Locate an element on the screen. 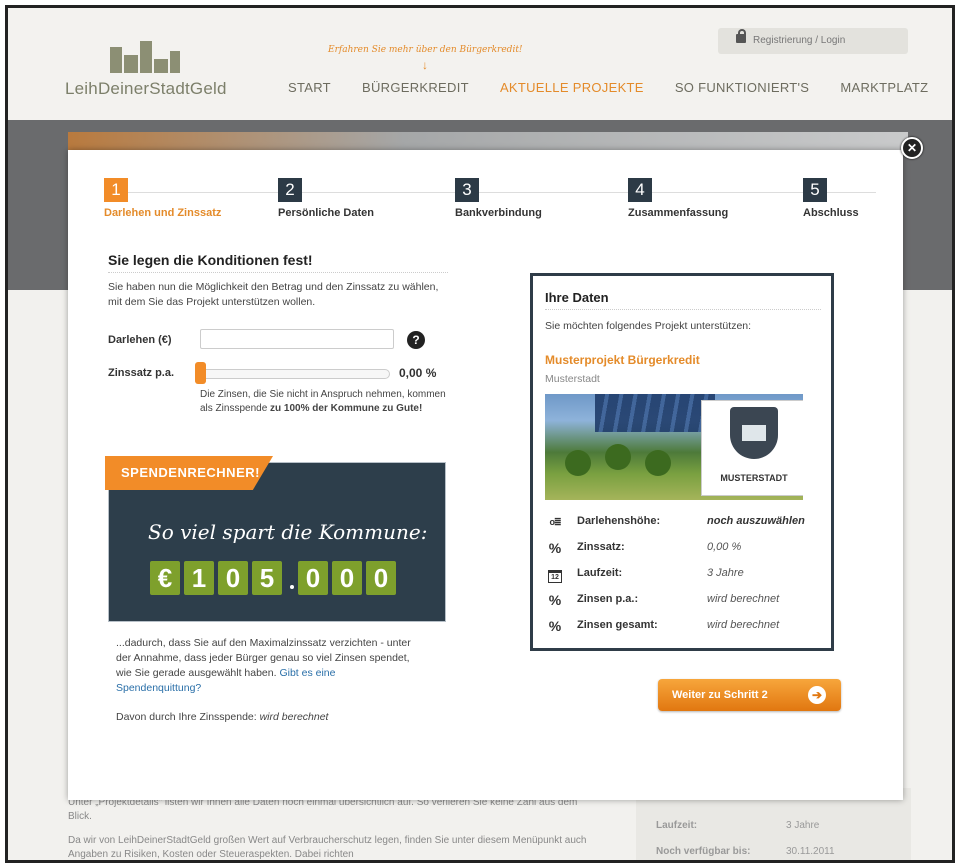 Image resolution: width=962 pixels, height=865 pixels. arrow-down-icon: ↓ is located at coordinates (425, 65).